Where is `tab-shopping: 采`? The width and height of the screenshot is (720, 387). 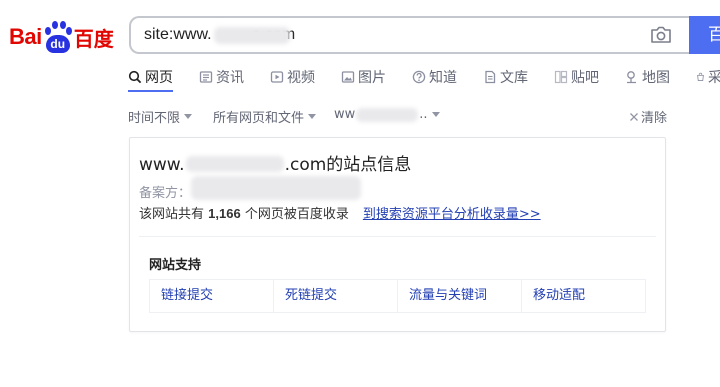
tab-shopping: 采 is located at coordinates (708, 77).